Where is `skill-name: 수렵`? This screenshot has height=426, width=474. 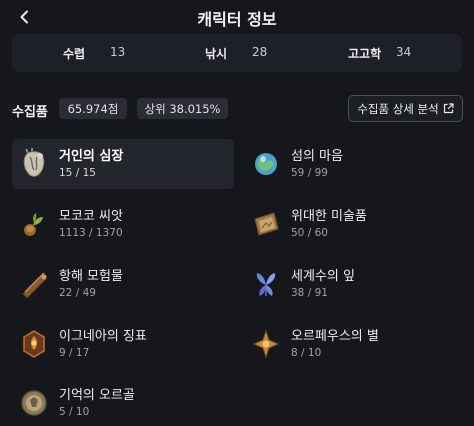
skill-name: 수렵 is located at coordinates (74, 54).